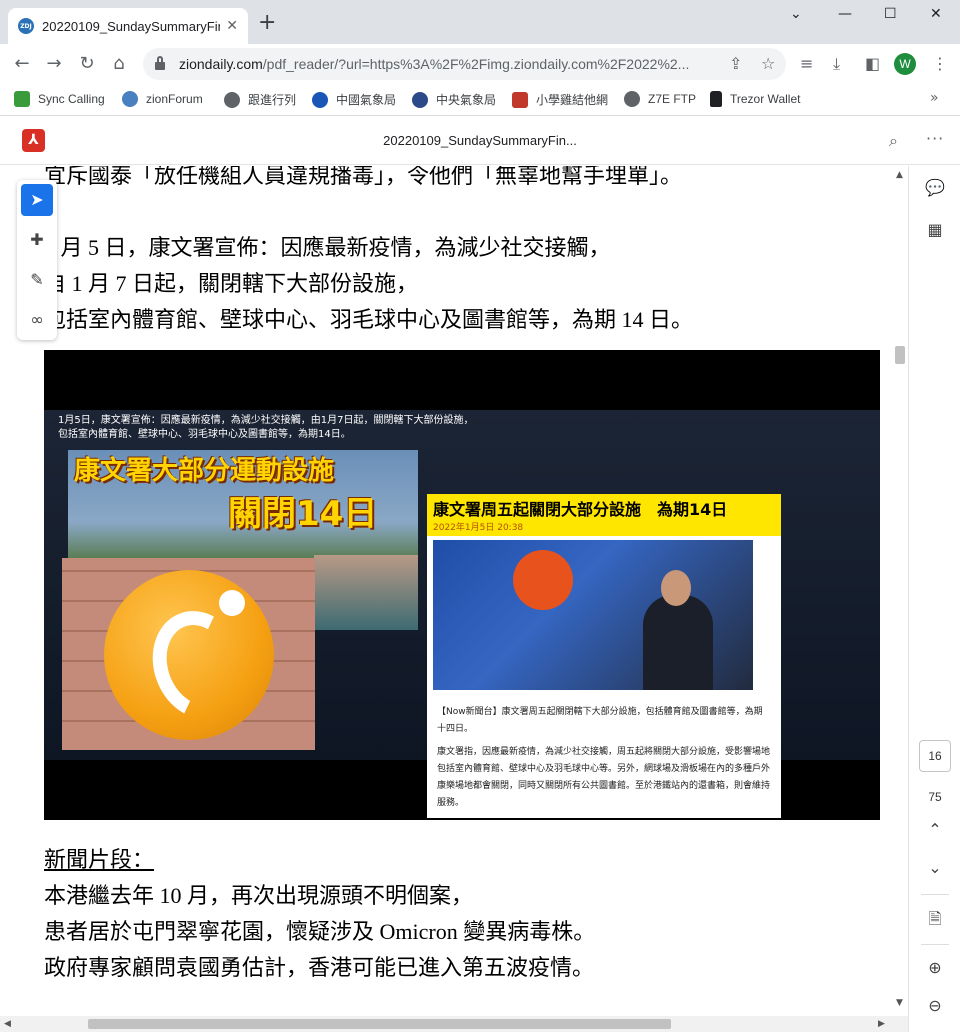 The image size is (960, 1032). I want to click on add-comment-icon: ✚, so click(37, 240).